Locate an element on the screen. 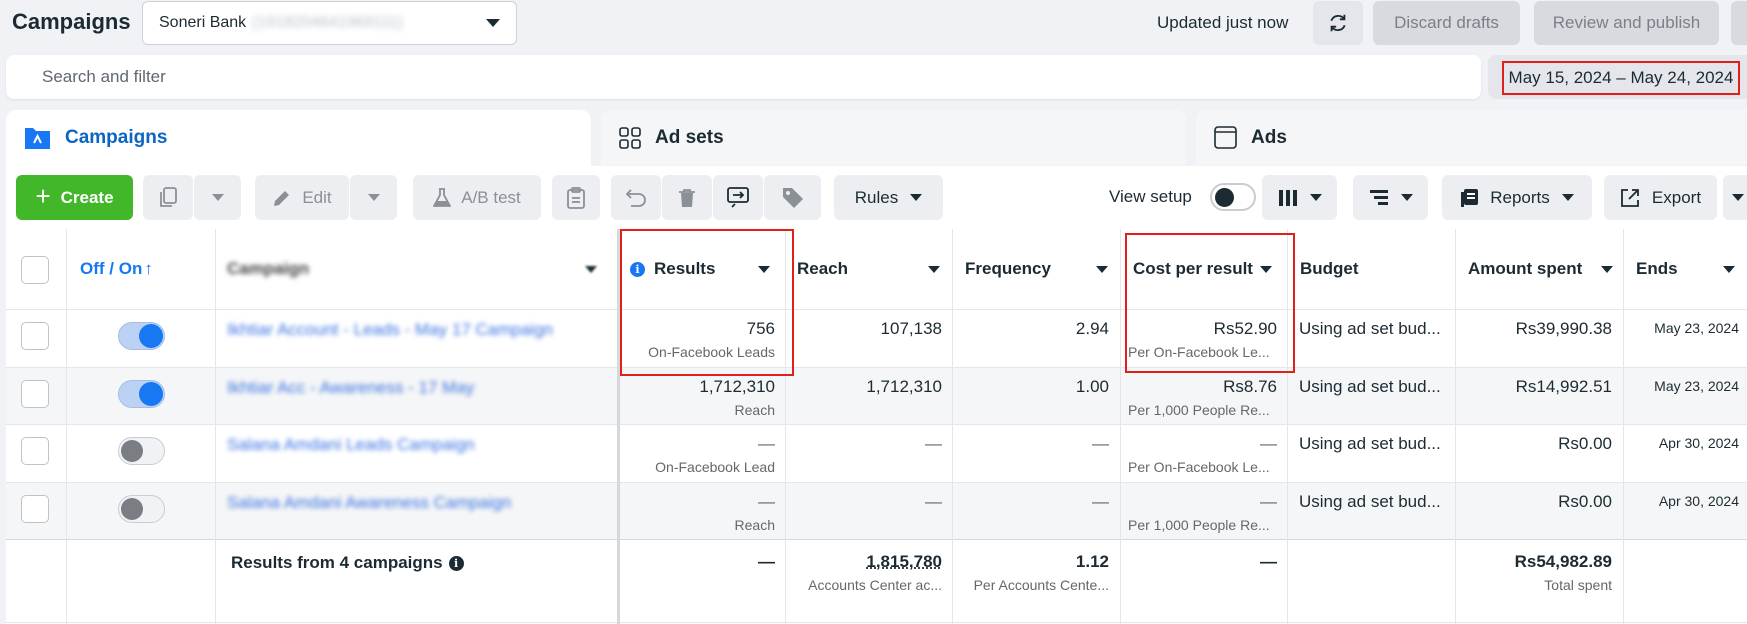  tag-button is located at coordinates (792, 197).